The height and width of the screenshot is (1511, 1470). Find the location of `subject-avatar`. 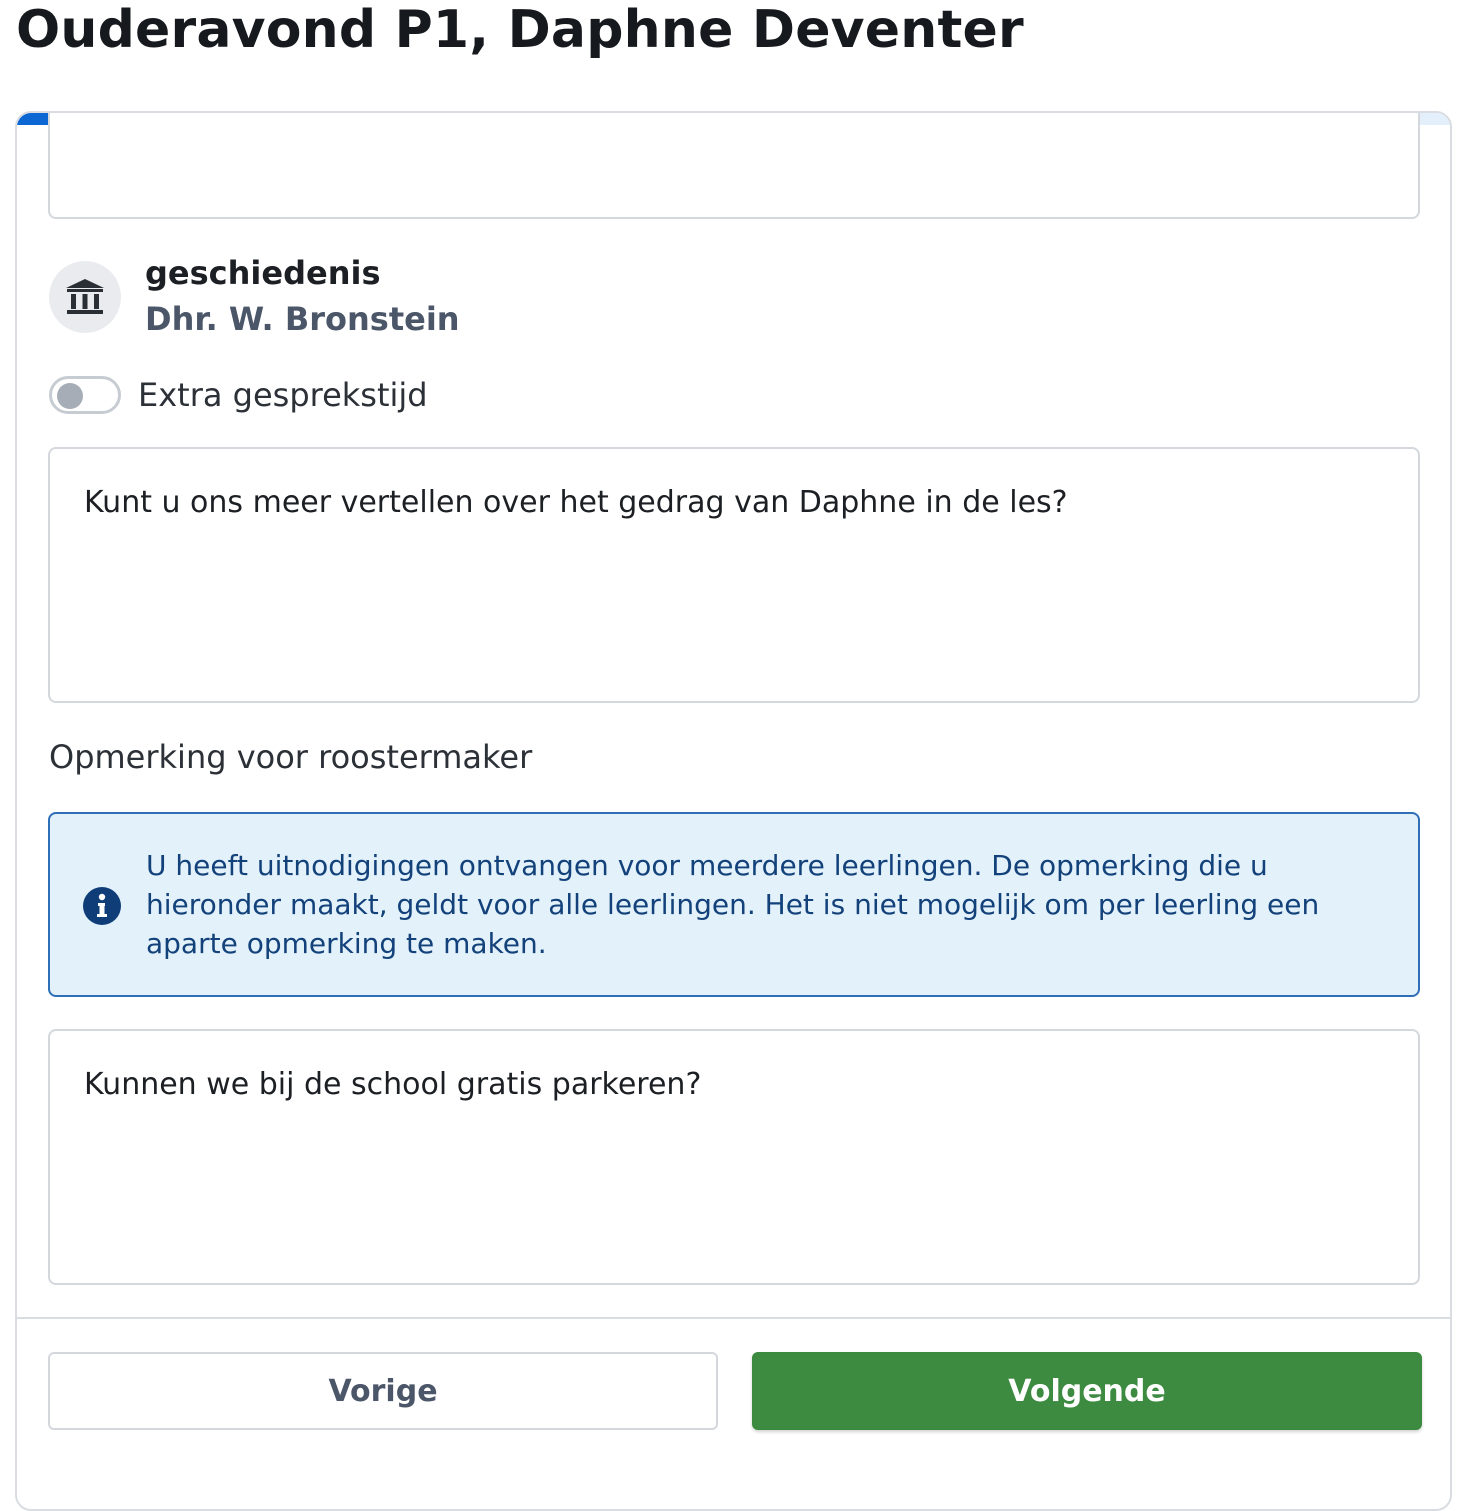

subject-avatar is located at coordinates (85, 297).